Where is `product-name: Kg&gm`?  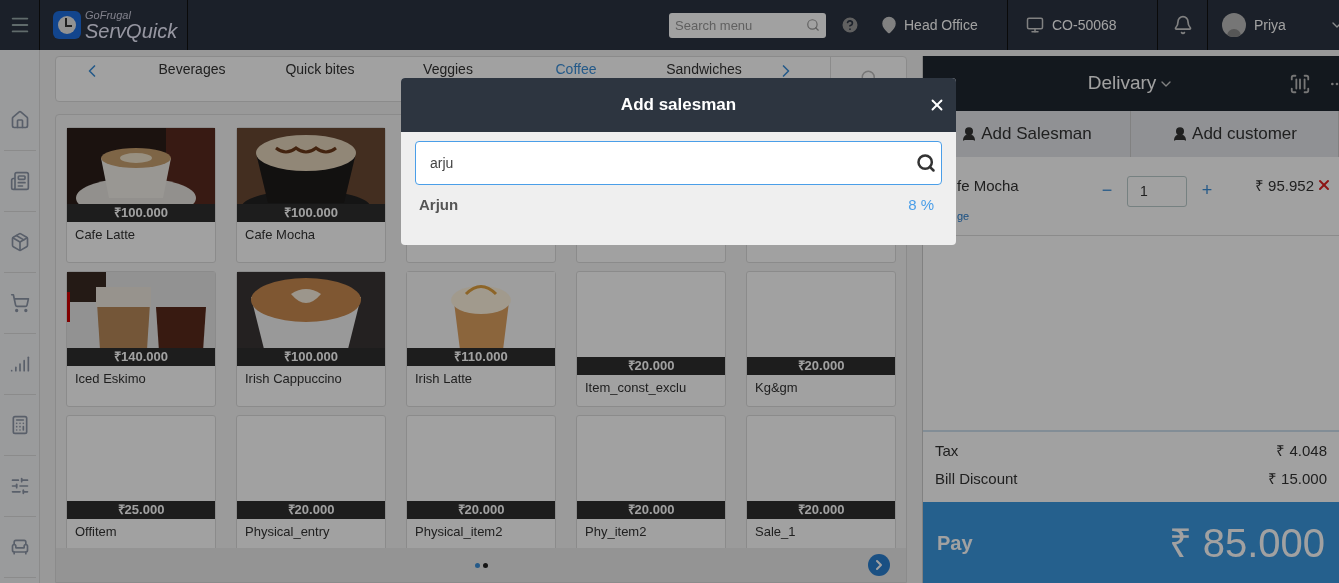
product-name: Kg&gm is located at coordinates (776, 388).